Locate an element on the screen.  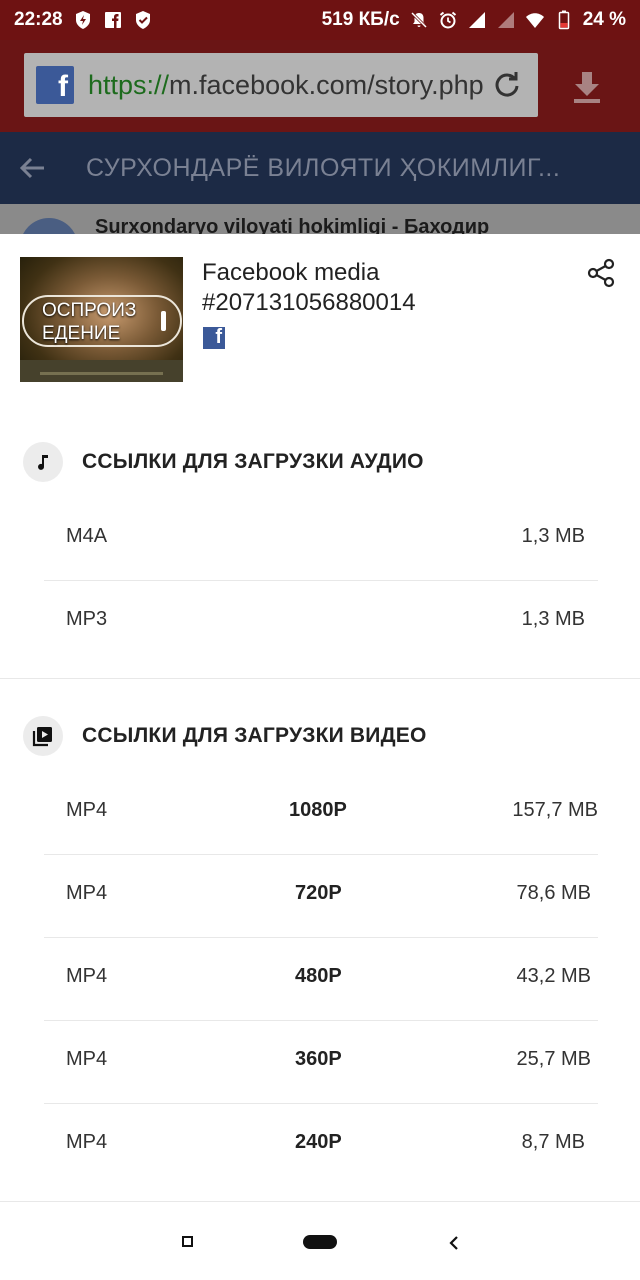
status-time: 22:28 is located at coordinates (38, 19).